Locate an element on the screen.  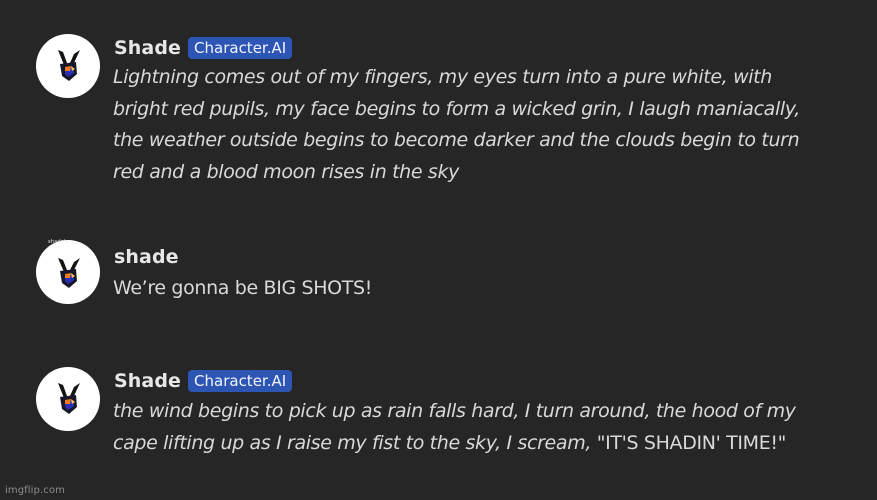
author-name: shade is located at coordinates (146, 257).